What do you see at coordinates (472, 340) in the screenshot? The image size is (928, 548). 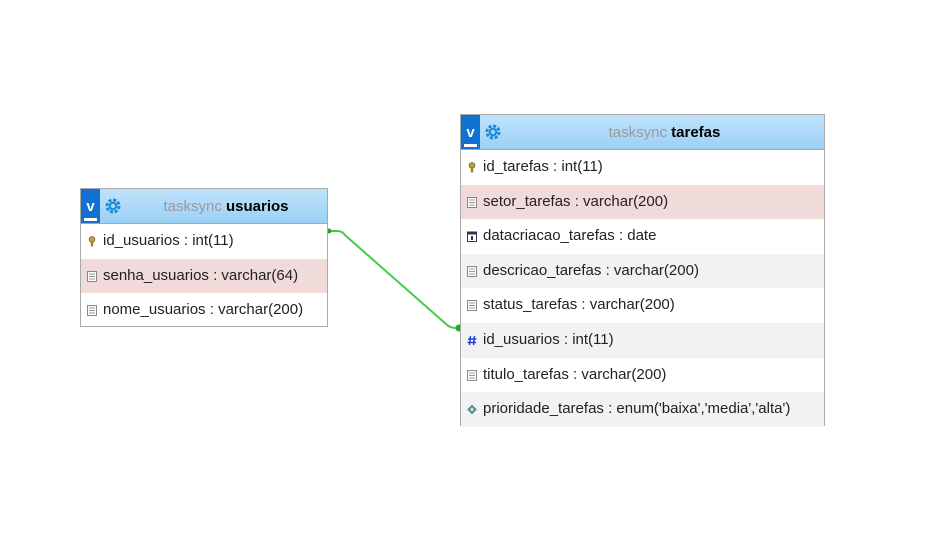 I see `number-icon` at bounding box center [472, 340].